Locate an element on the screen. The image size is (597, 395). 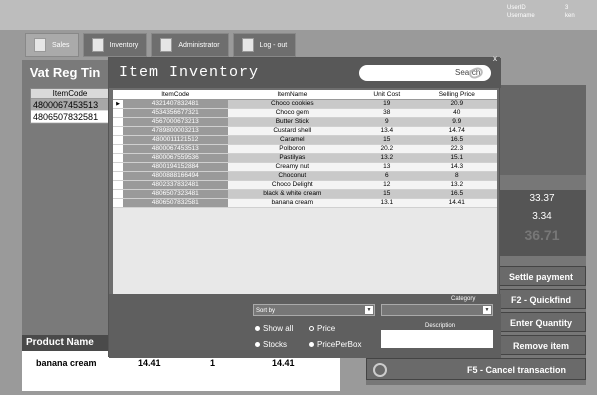
cell-unitcost: 15 is located at coordinates (387, 140).